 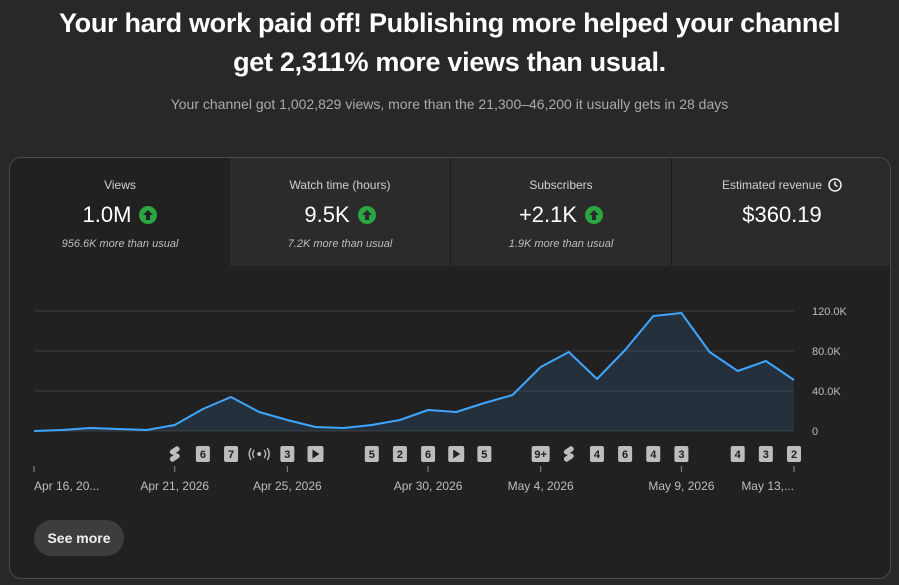 I want to click on metric-label-row: Estimated revenue, so click(x=781, y=185).